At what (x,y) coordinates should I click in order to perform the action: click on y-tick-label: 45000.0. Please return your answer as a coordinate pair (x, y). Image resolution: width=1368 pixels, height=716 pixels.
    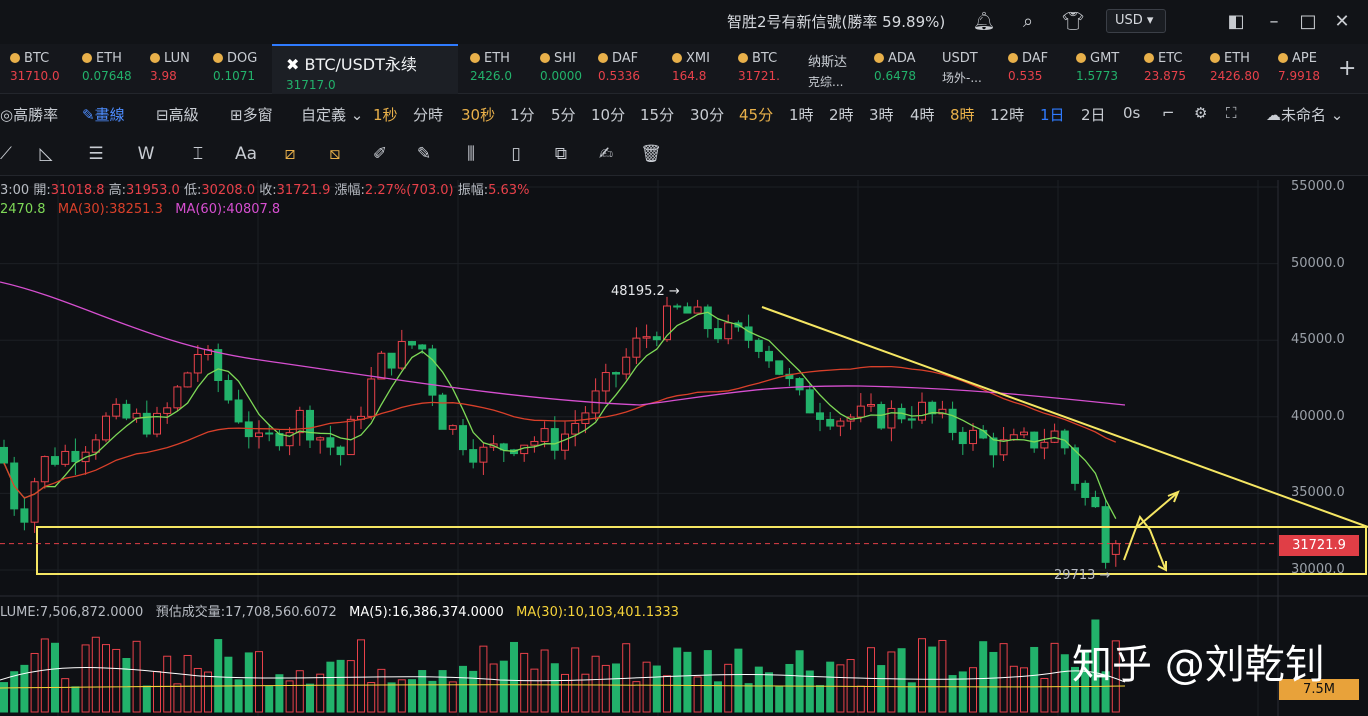
    Looking at the image, I should click on (1318, 340).